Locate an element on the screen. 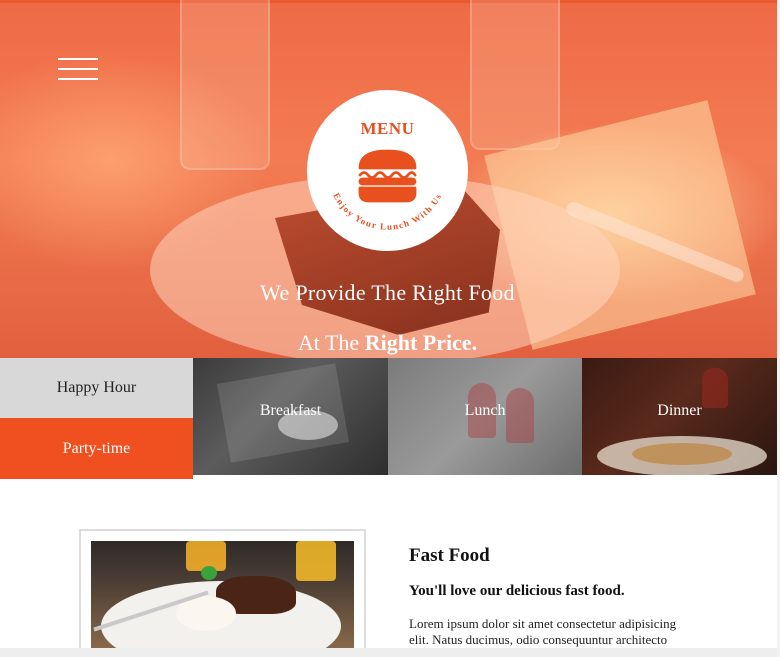 The image size is (780, 657). logo-badge: MENU Enjoy Your Lunch With Us is located at coordinates (387, 170).